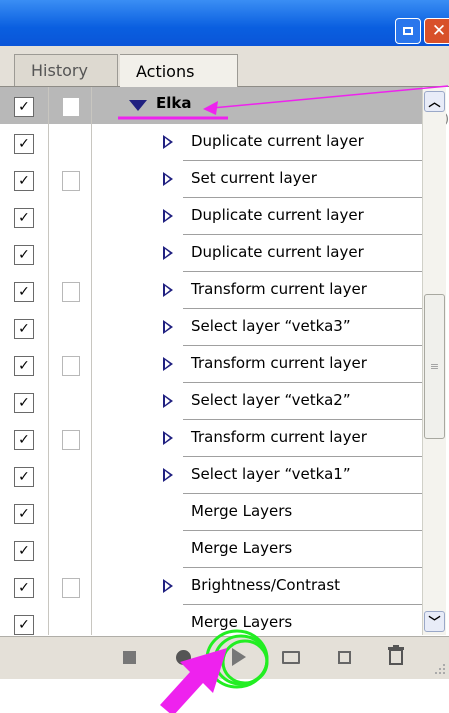 This screenshot has height=713, width=449. I want to click on action-row: ✓ Set current layer, so click(211, 179).